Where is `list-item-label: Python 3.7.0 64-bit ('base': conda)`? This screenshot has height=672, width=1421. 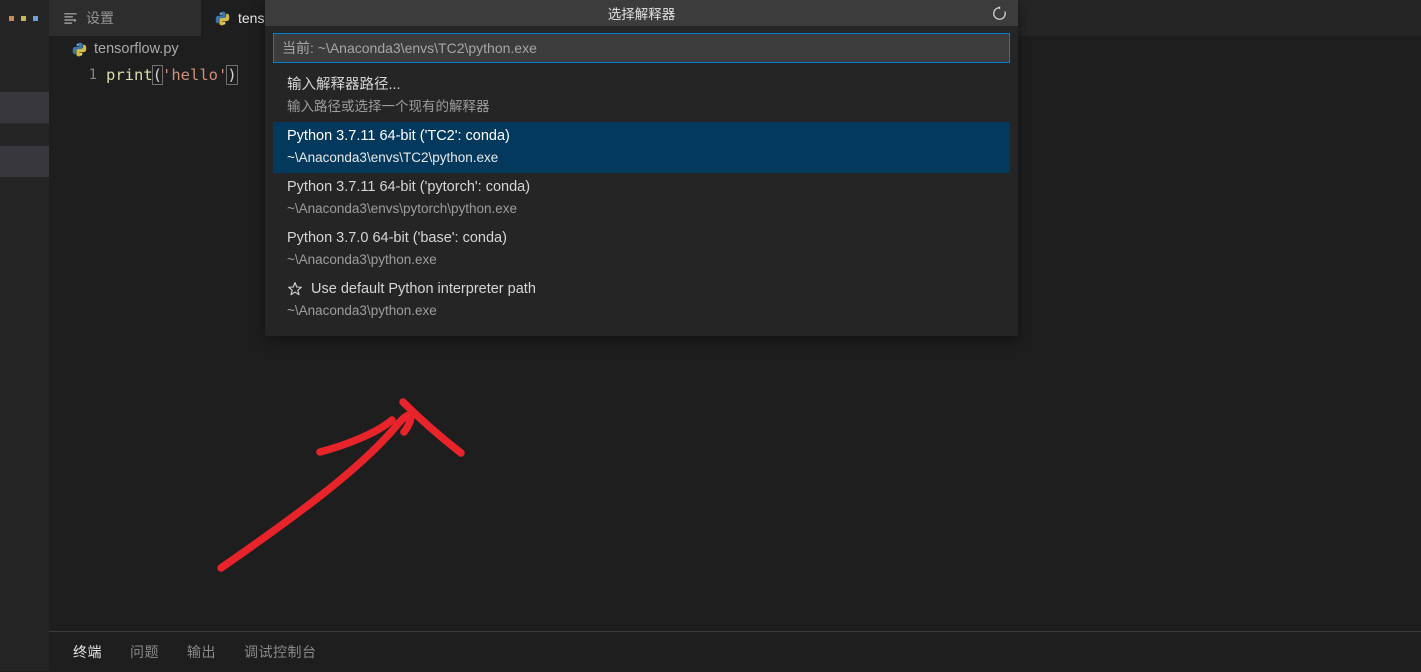
list-item-label: Python 3.7.0 64-bit ('base': conda) is located at coordinates (397, 238).